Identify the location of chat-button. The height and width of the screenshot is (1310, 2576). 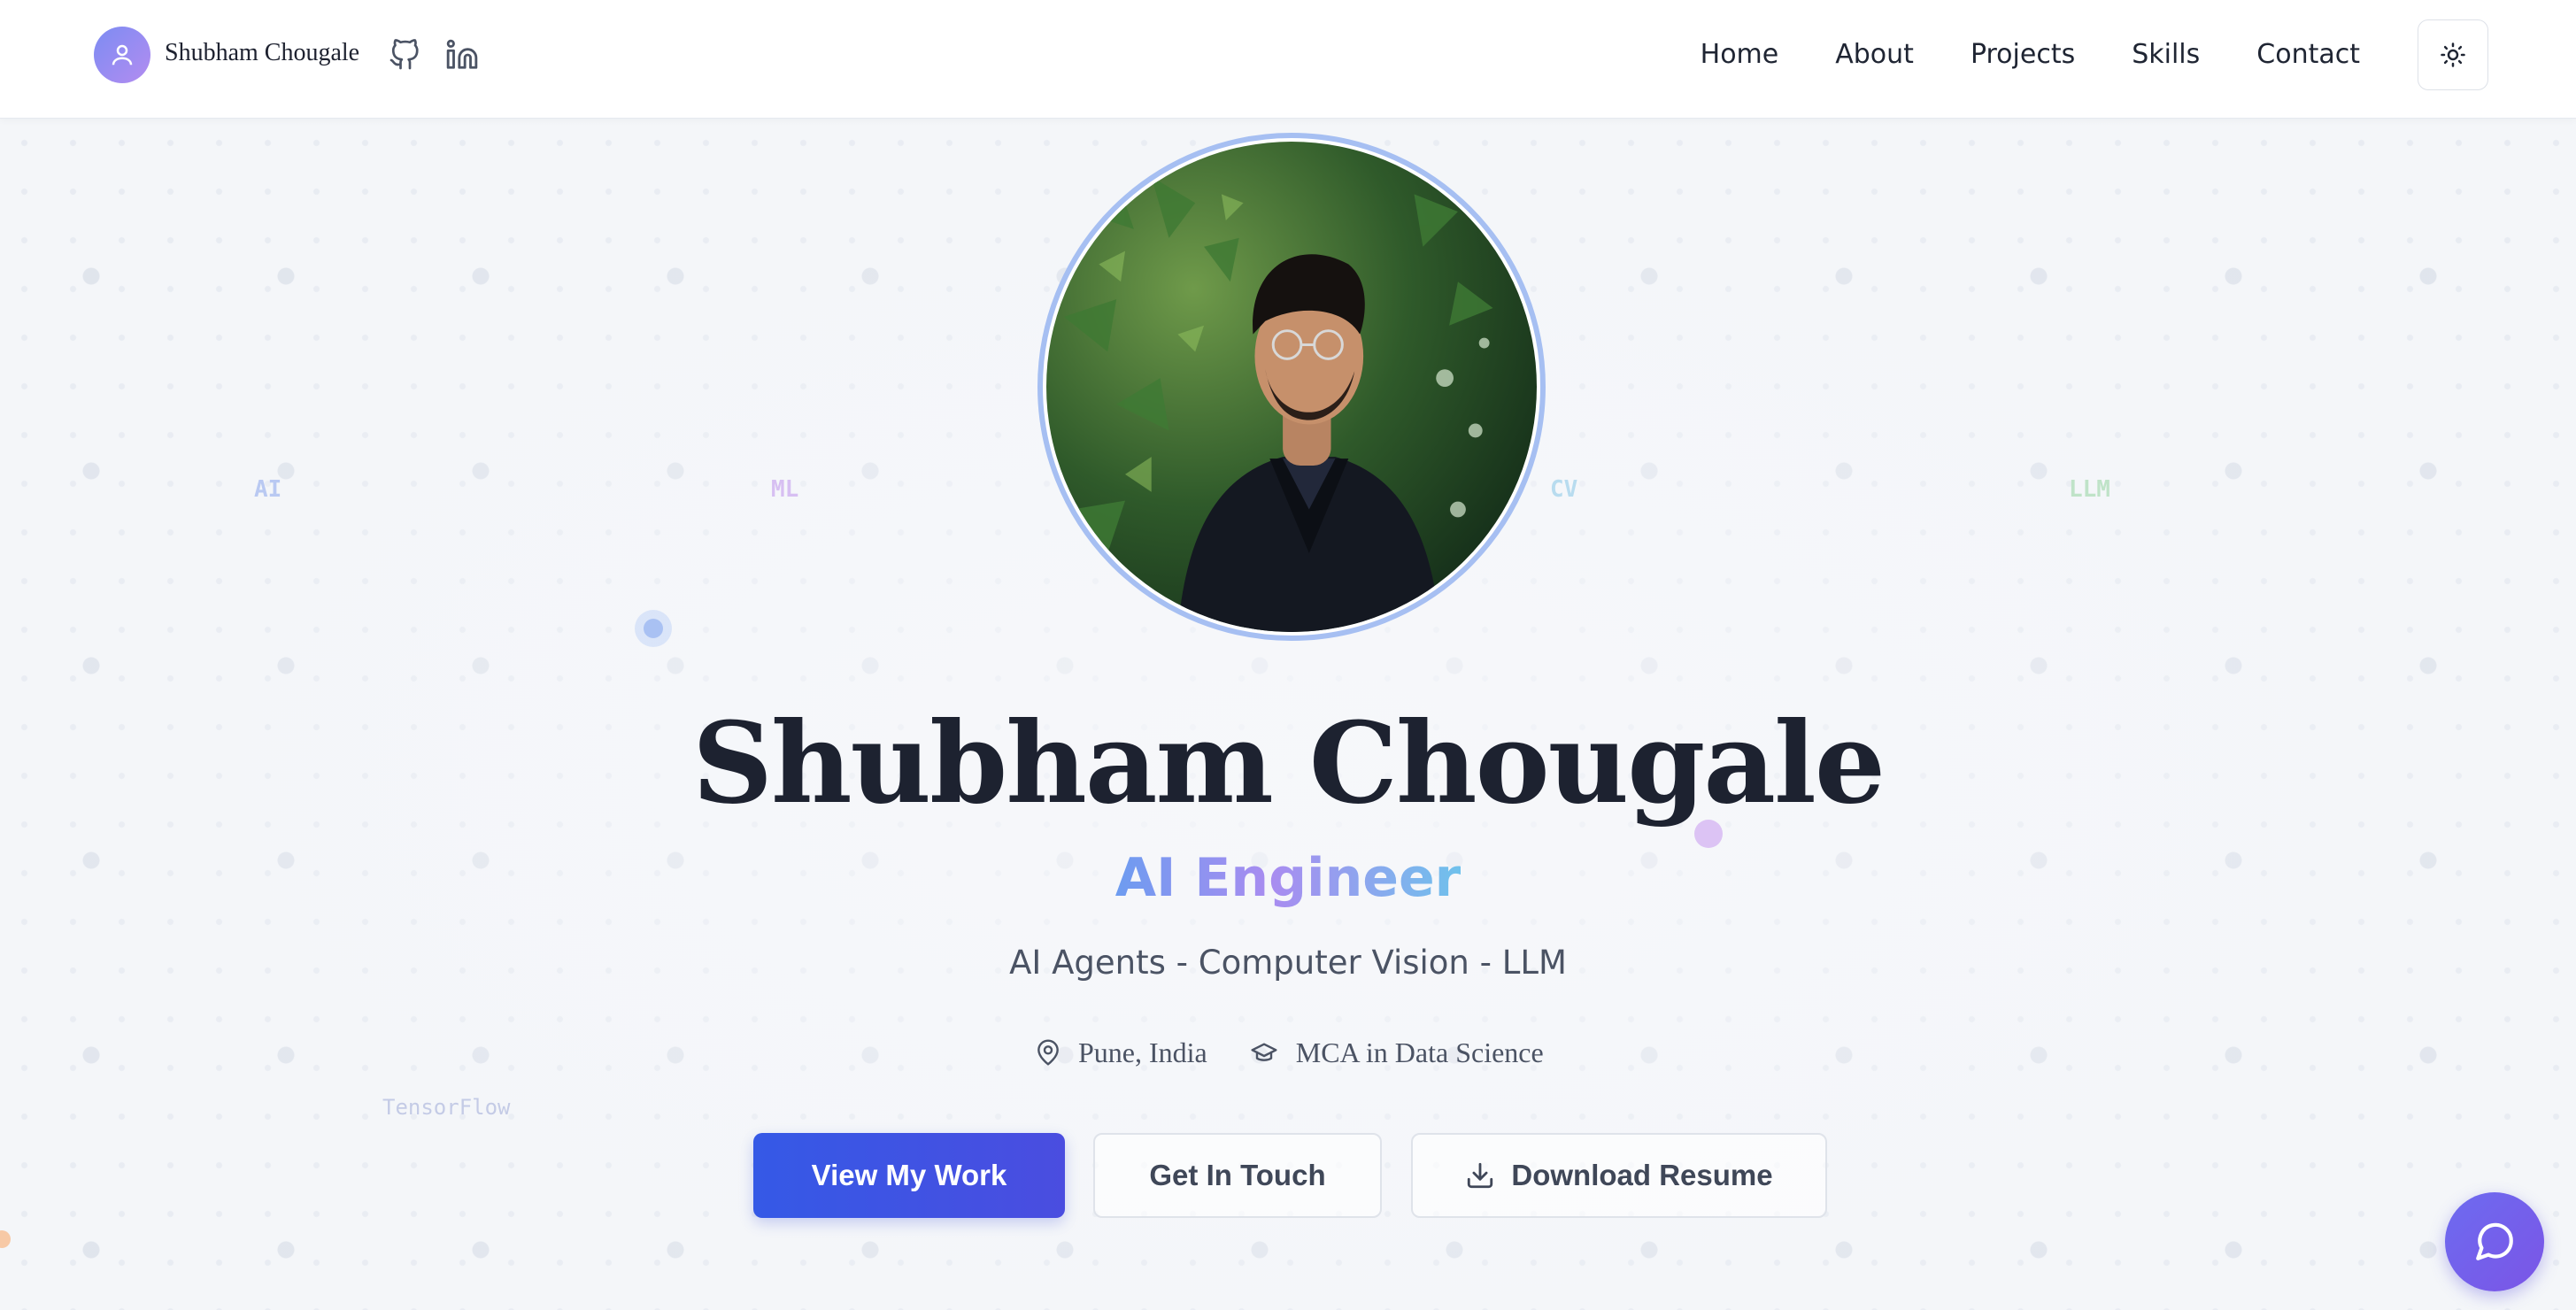
(2494, 1241).